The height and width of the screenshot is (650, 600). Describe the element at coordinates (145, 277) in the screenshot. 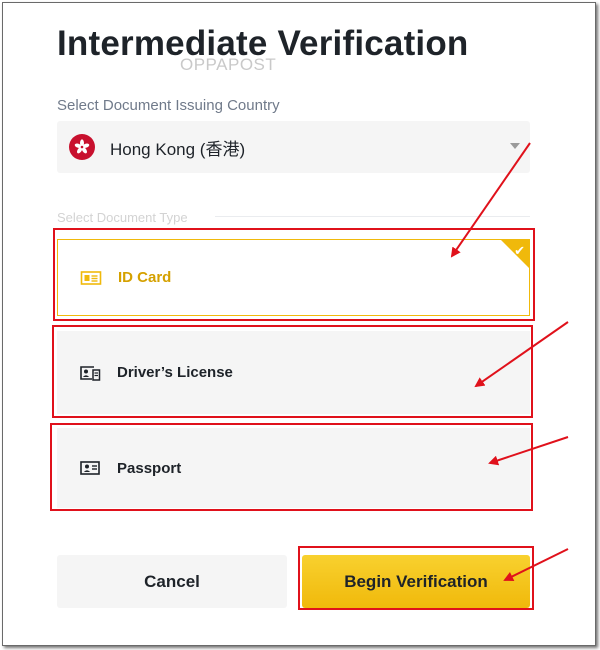

I see `option-label: ID Card` at that location.